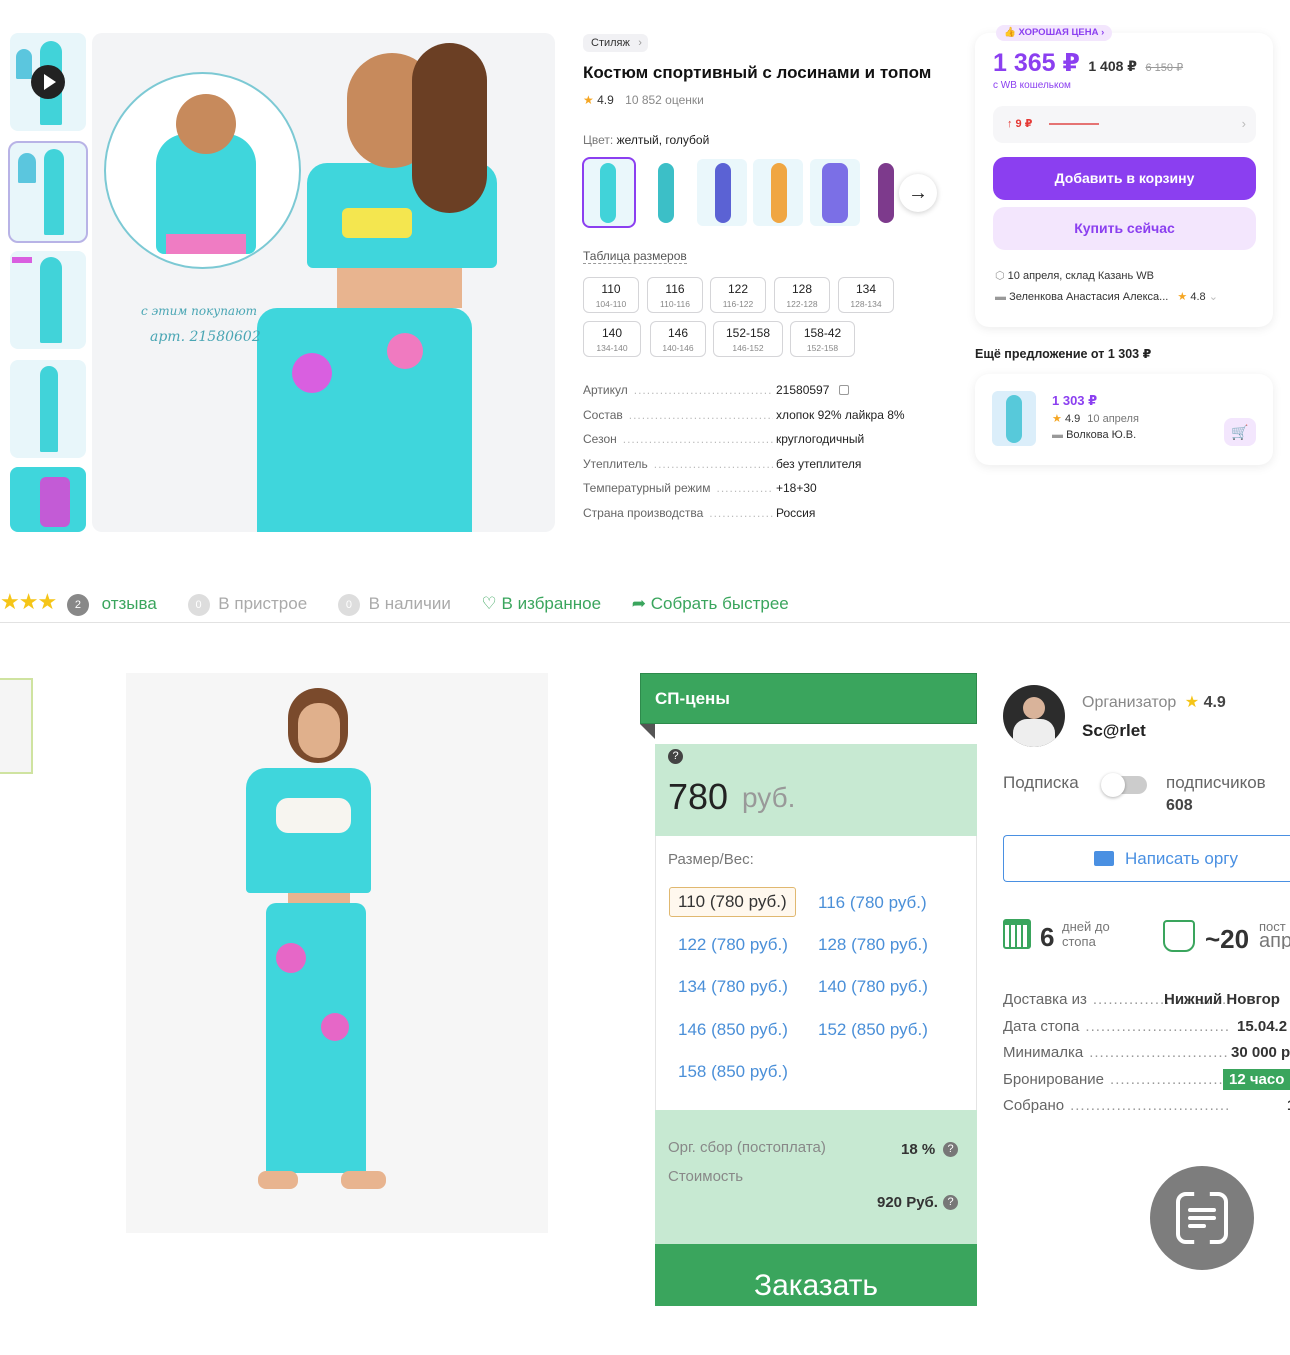  Describe the element at coordinates (748, 339) in the screenshot. I see `size-chip: 152-158 146-152` at that location.